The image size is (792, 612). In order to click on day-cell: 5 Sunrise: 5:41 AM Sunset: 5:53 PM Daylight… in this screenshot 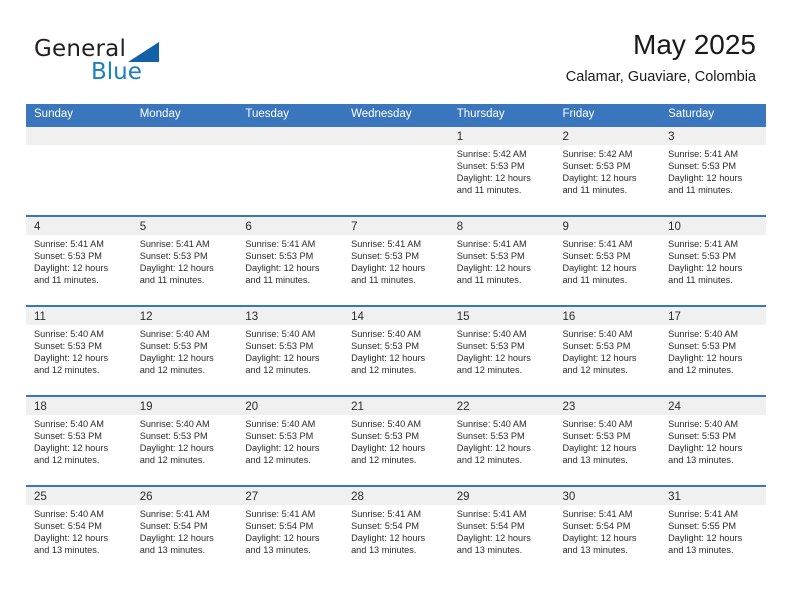, I will do `click(184, 261)`.